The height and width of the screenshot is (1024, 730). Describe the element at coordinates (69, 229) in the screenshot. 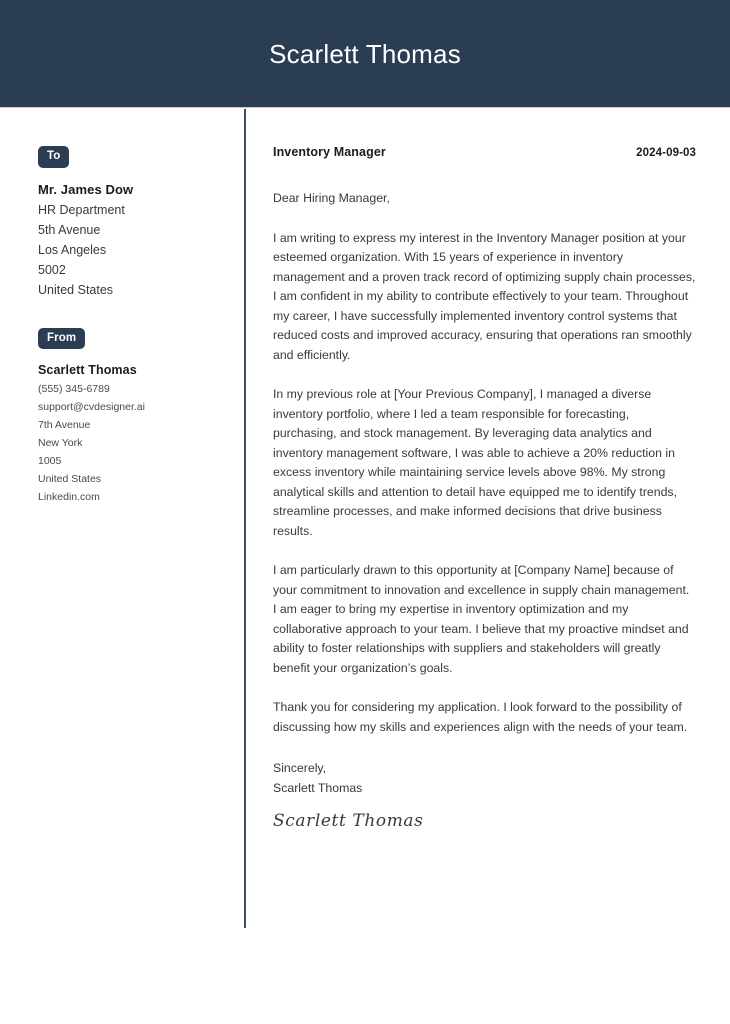

I see `recipient-line: 5th Avenue` at that location.